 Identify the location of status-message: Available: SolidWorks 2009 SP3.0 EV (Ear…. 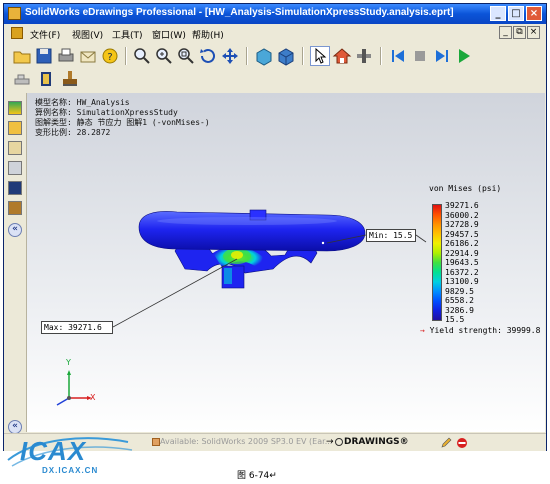
(246, 441).